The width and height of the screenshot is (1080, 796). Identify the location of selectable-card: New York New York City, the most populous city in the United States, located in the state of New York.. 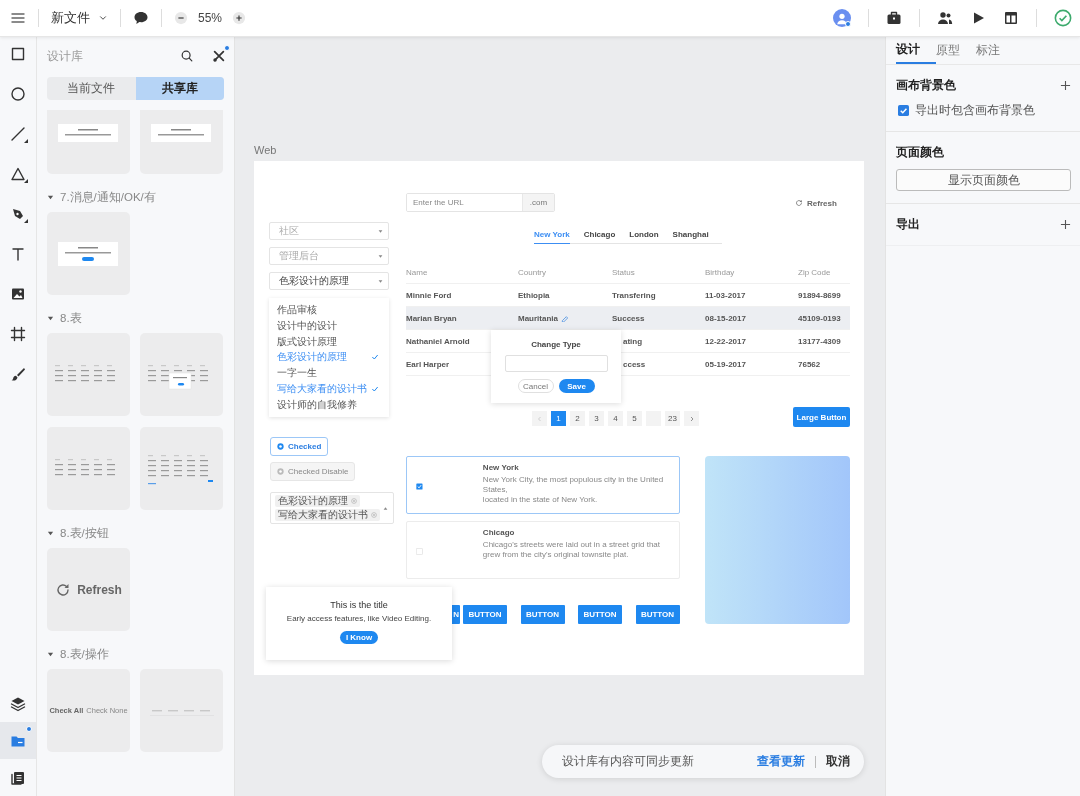
(543, 485).